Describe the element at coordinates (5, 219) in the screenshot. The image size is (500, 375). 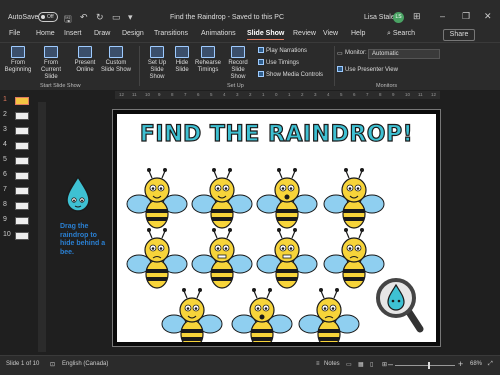
I see `slide-number: 9` at that location.